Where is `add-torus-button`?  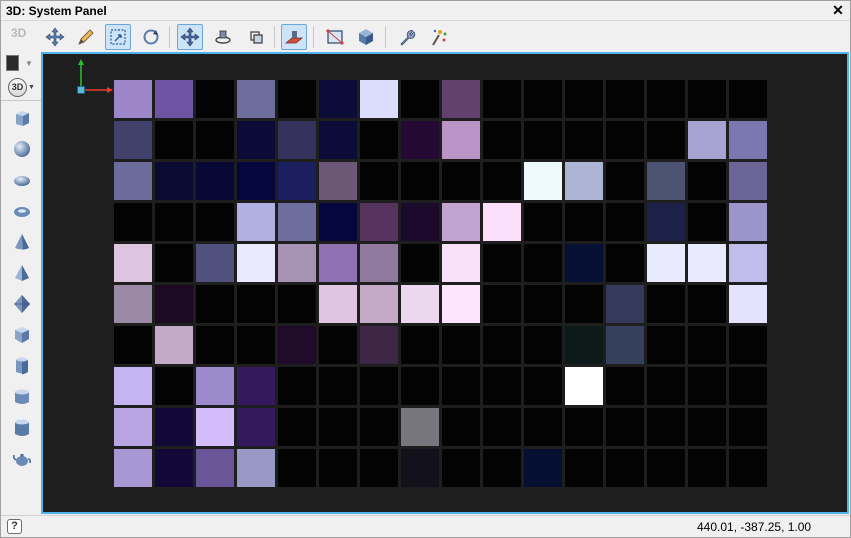
add-torus-button is located at coordinates (22, 211).